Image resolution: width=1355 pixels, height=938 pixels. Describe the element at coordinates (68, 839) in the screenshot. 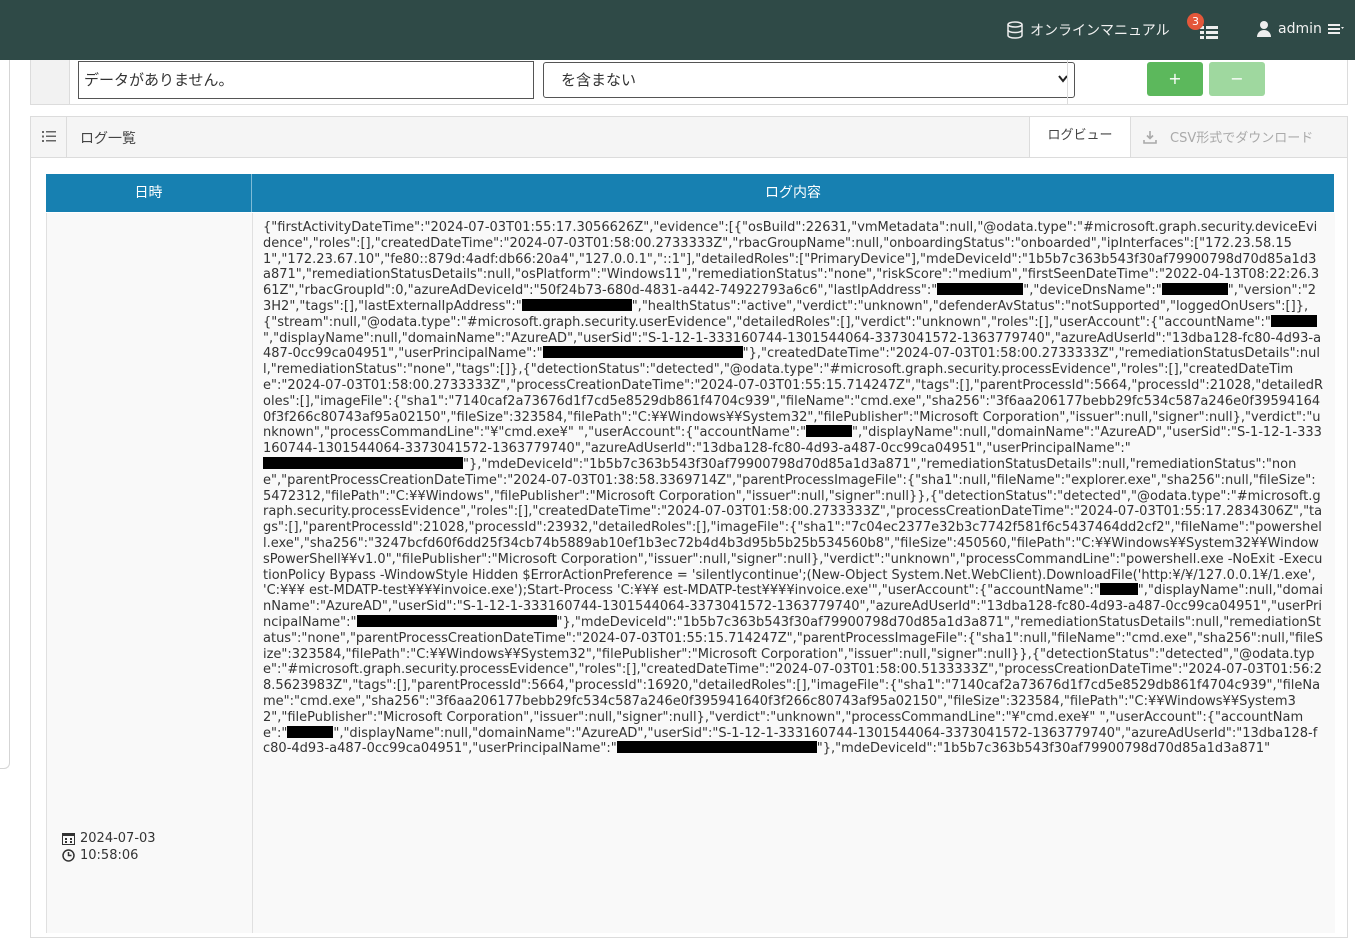

I see `calendar-icon` at that location.